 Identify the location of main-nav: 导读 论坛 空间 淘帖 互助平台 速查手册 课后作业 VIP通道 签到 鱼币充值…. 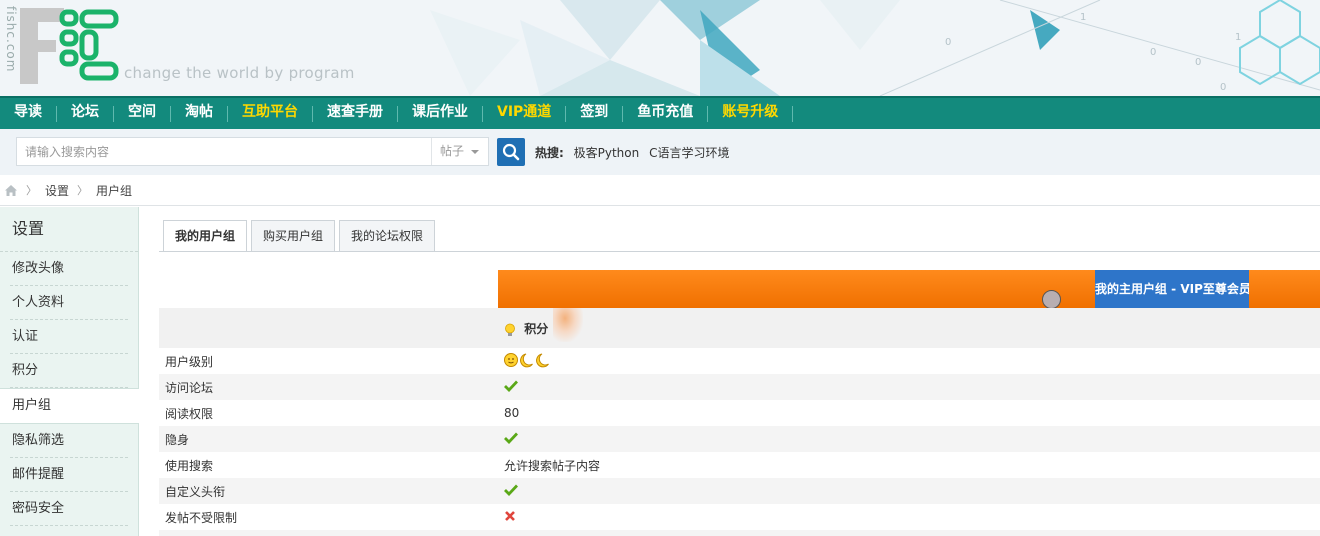
(660, 112).